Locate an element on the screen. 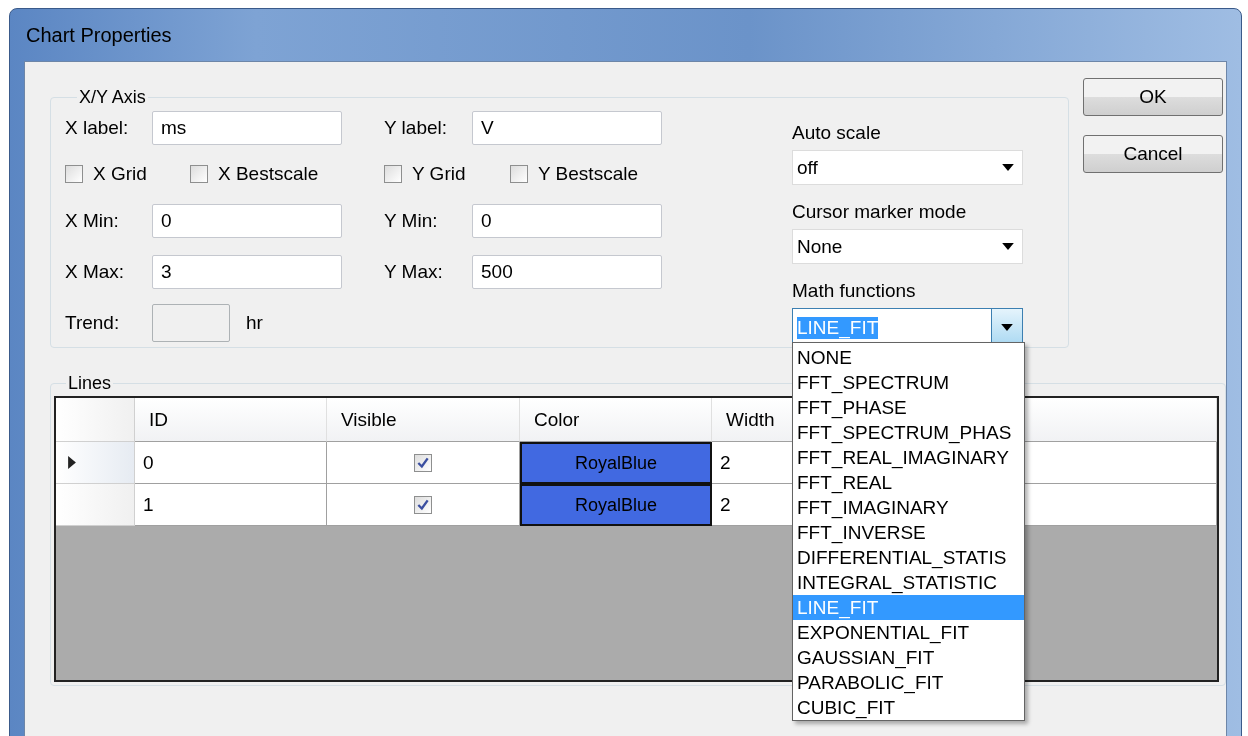 The image size is (1248, 736). checkbox-label: X Grid is located at coordinates (120, 174).